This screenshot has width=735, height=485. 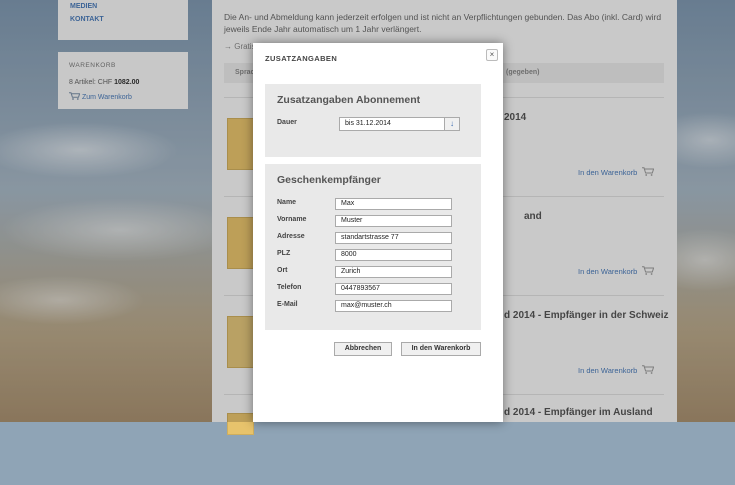 What do you see at coordinates (301, 58) in the screenshot?
I see `dialog-title: ZUSATZANGABEN` at bounding box center [301, 58].